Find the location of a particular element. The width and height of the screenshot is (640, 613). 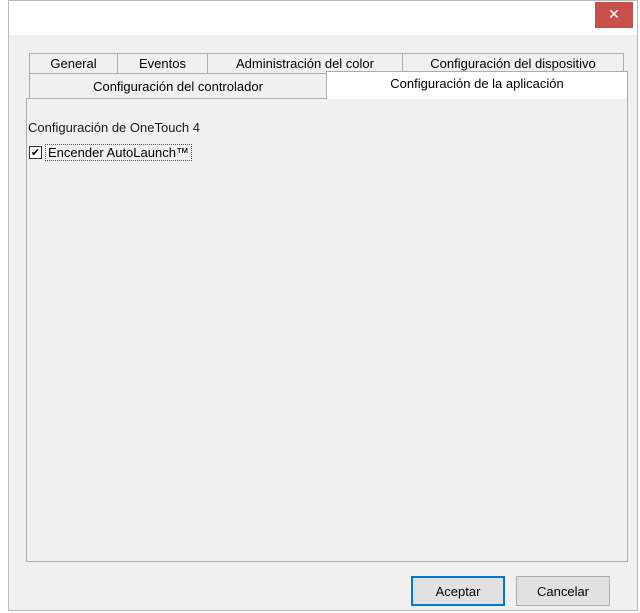

close-icon: ✕ is located at coordinates (614, 15).